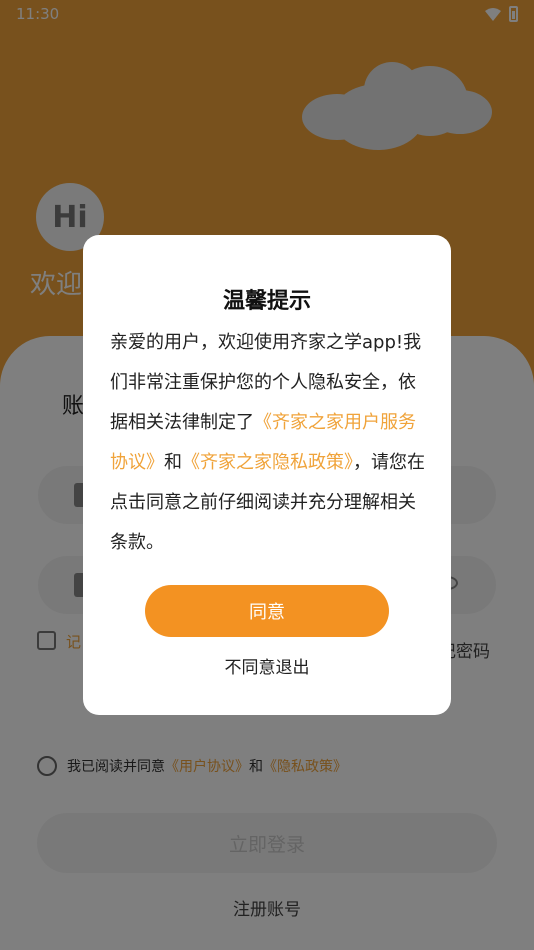 The image size is (534, 950). Describe the element at coordinates (173, 462) in the screenshot. I see `dialog-body-and: 和` at that location.